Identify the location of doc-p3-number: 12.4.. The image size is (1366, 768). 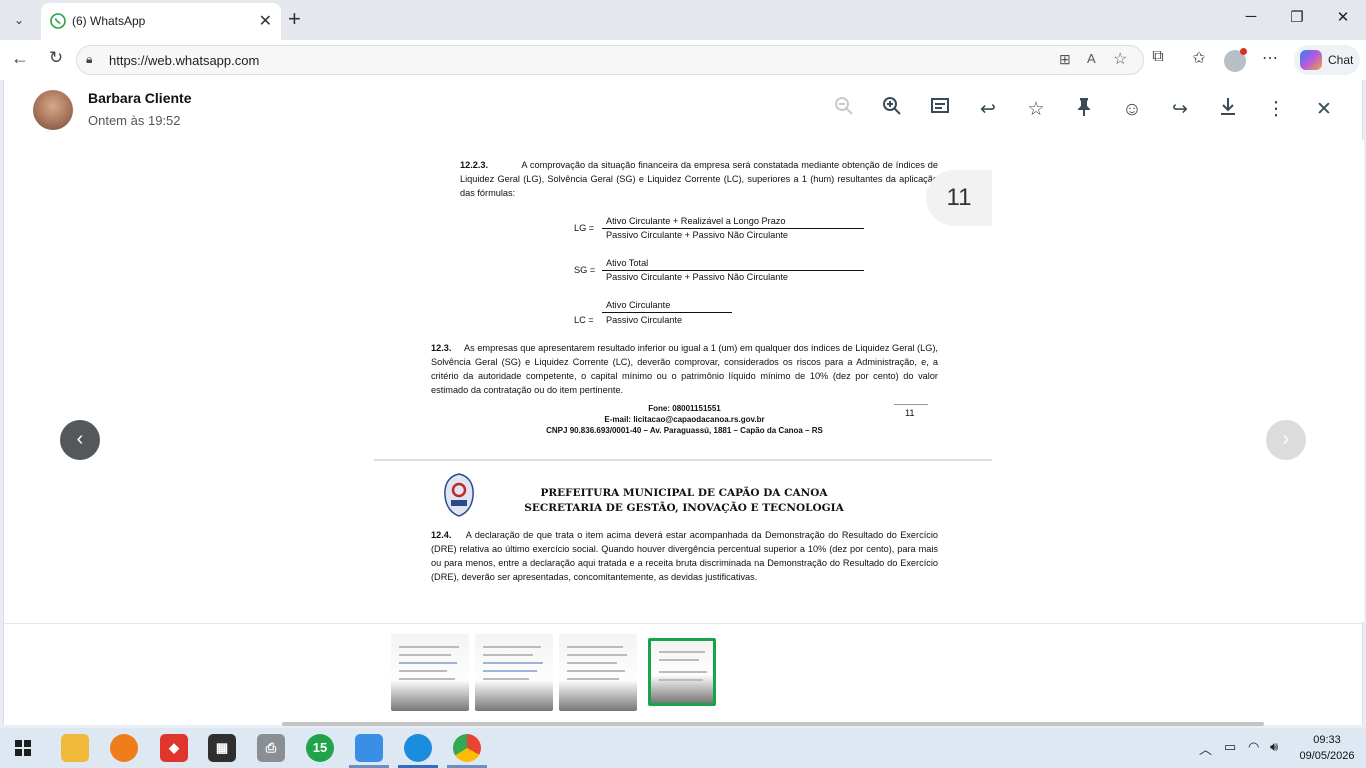
(441, 535).